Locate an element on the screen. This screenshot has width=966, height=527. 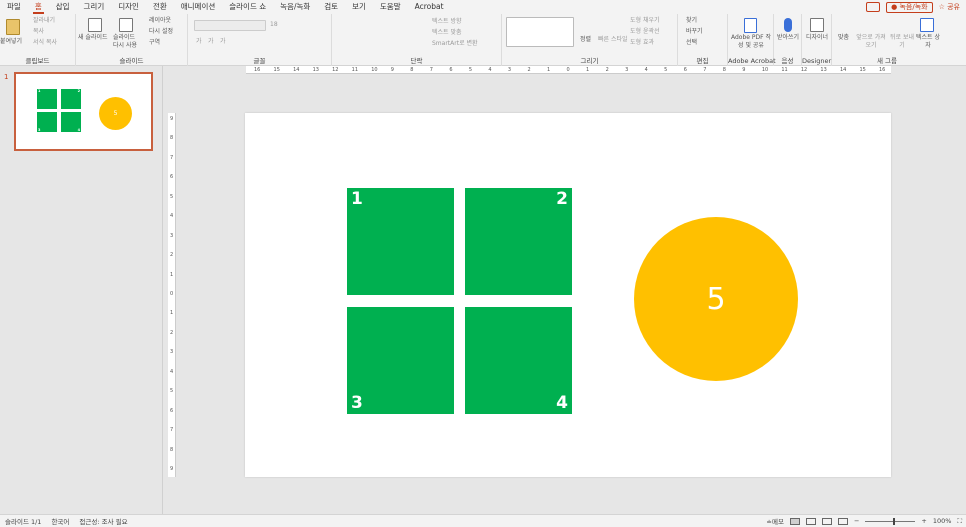
new-group: 맞춤 앞으로 가져오기 뒤로 보내기 텍스트 상자 새 그룹 is located at coordinates (887, 40).